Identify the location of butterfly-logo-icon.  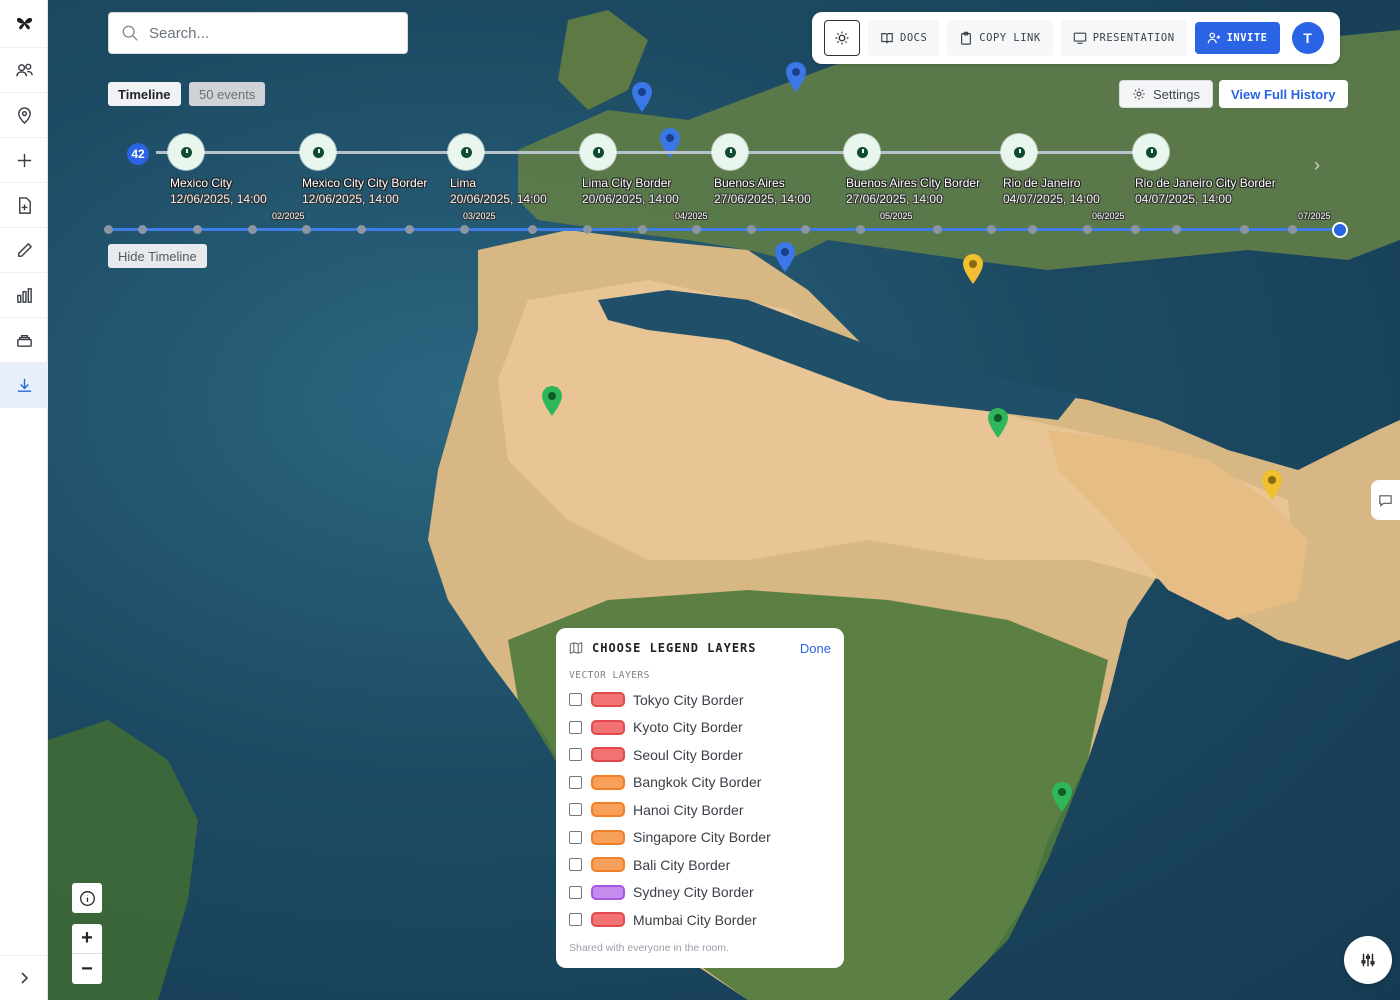
(24, 23).